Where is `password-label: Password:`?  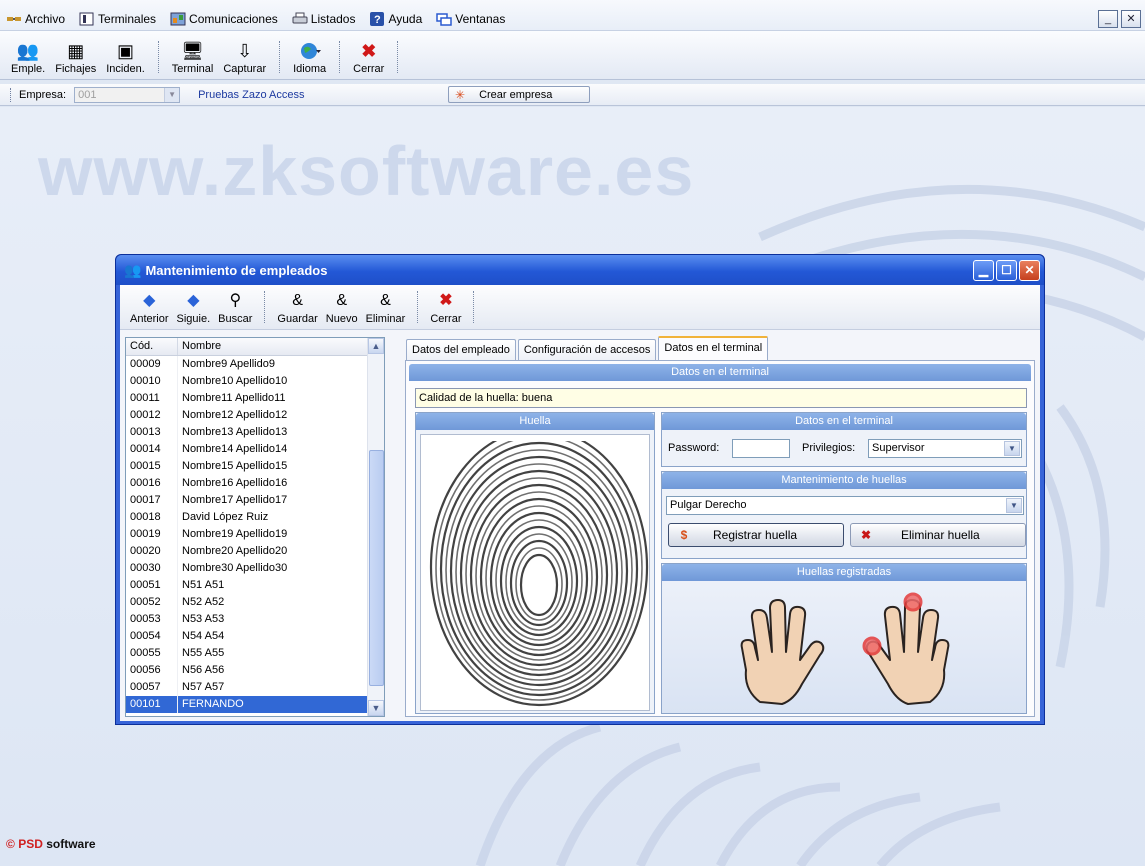 password-label: Password: is located at coordinates (694, 448).